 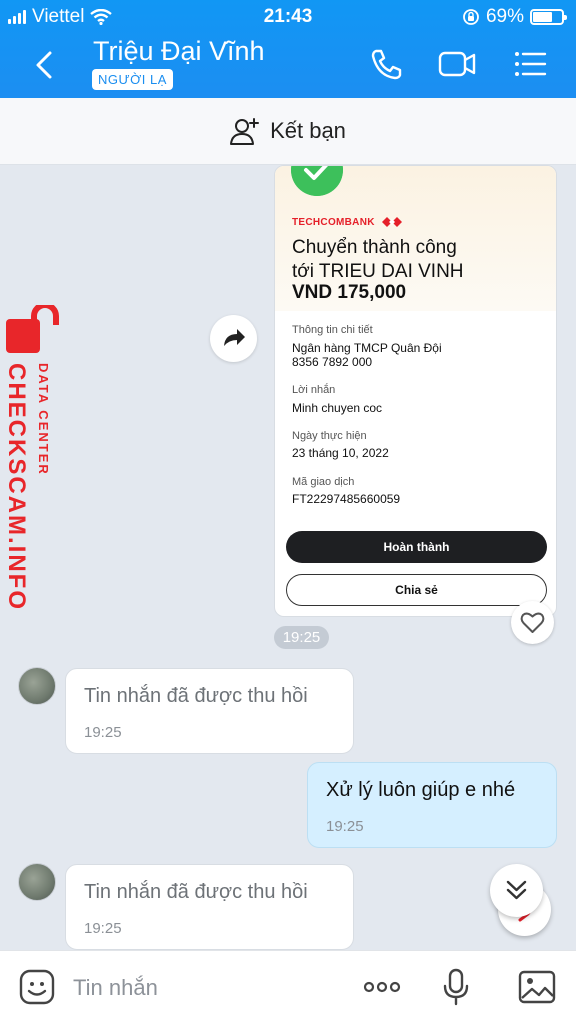 I want to click on receipt-amount: VND 175,000, so click(x=349, y=292).